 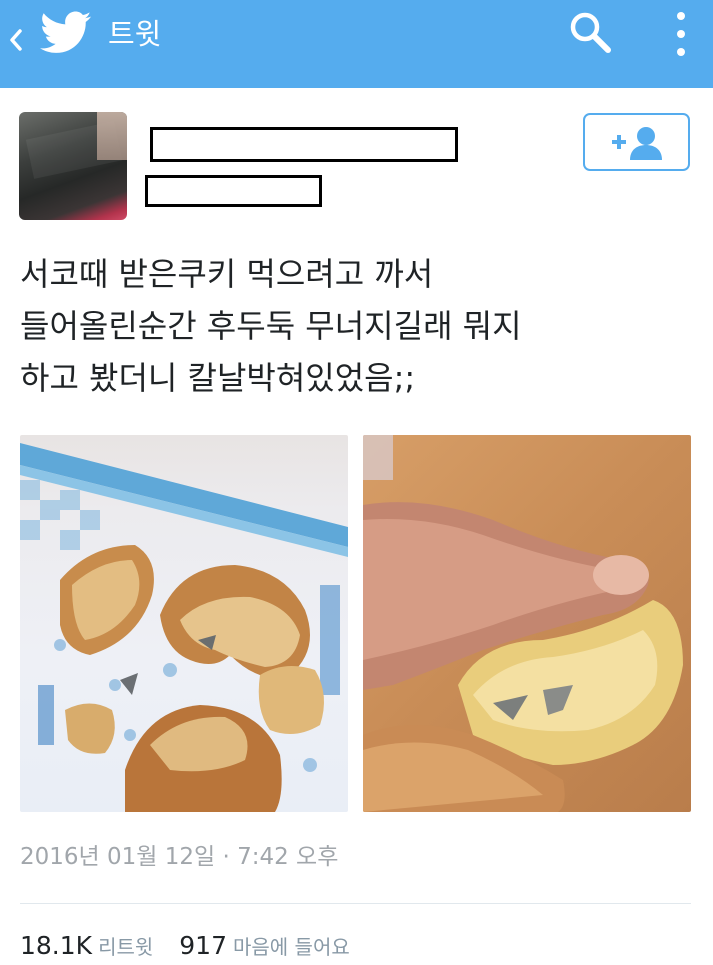 What do you see at coordinates (203, 945) in the screenshot?
I see `like-count: 917` at bounding box center [203, 945].